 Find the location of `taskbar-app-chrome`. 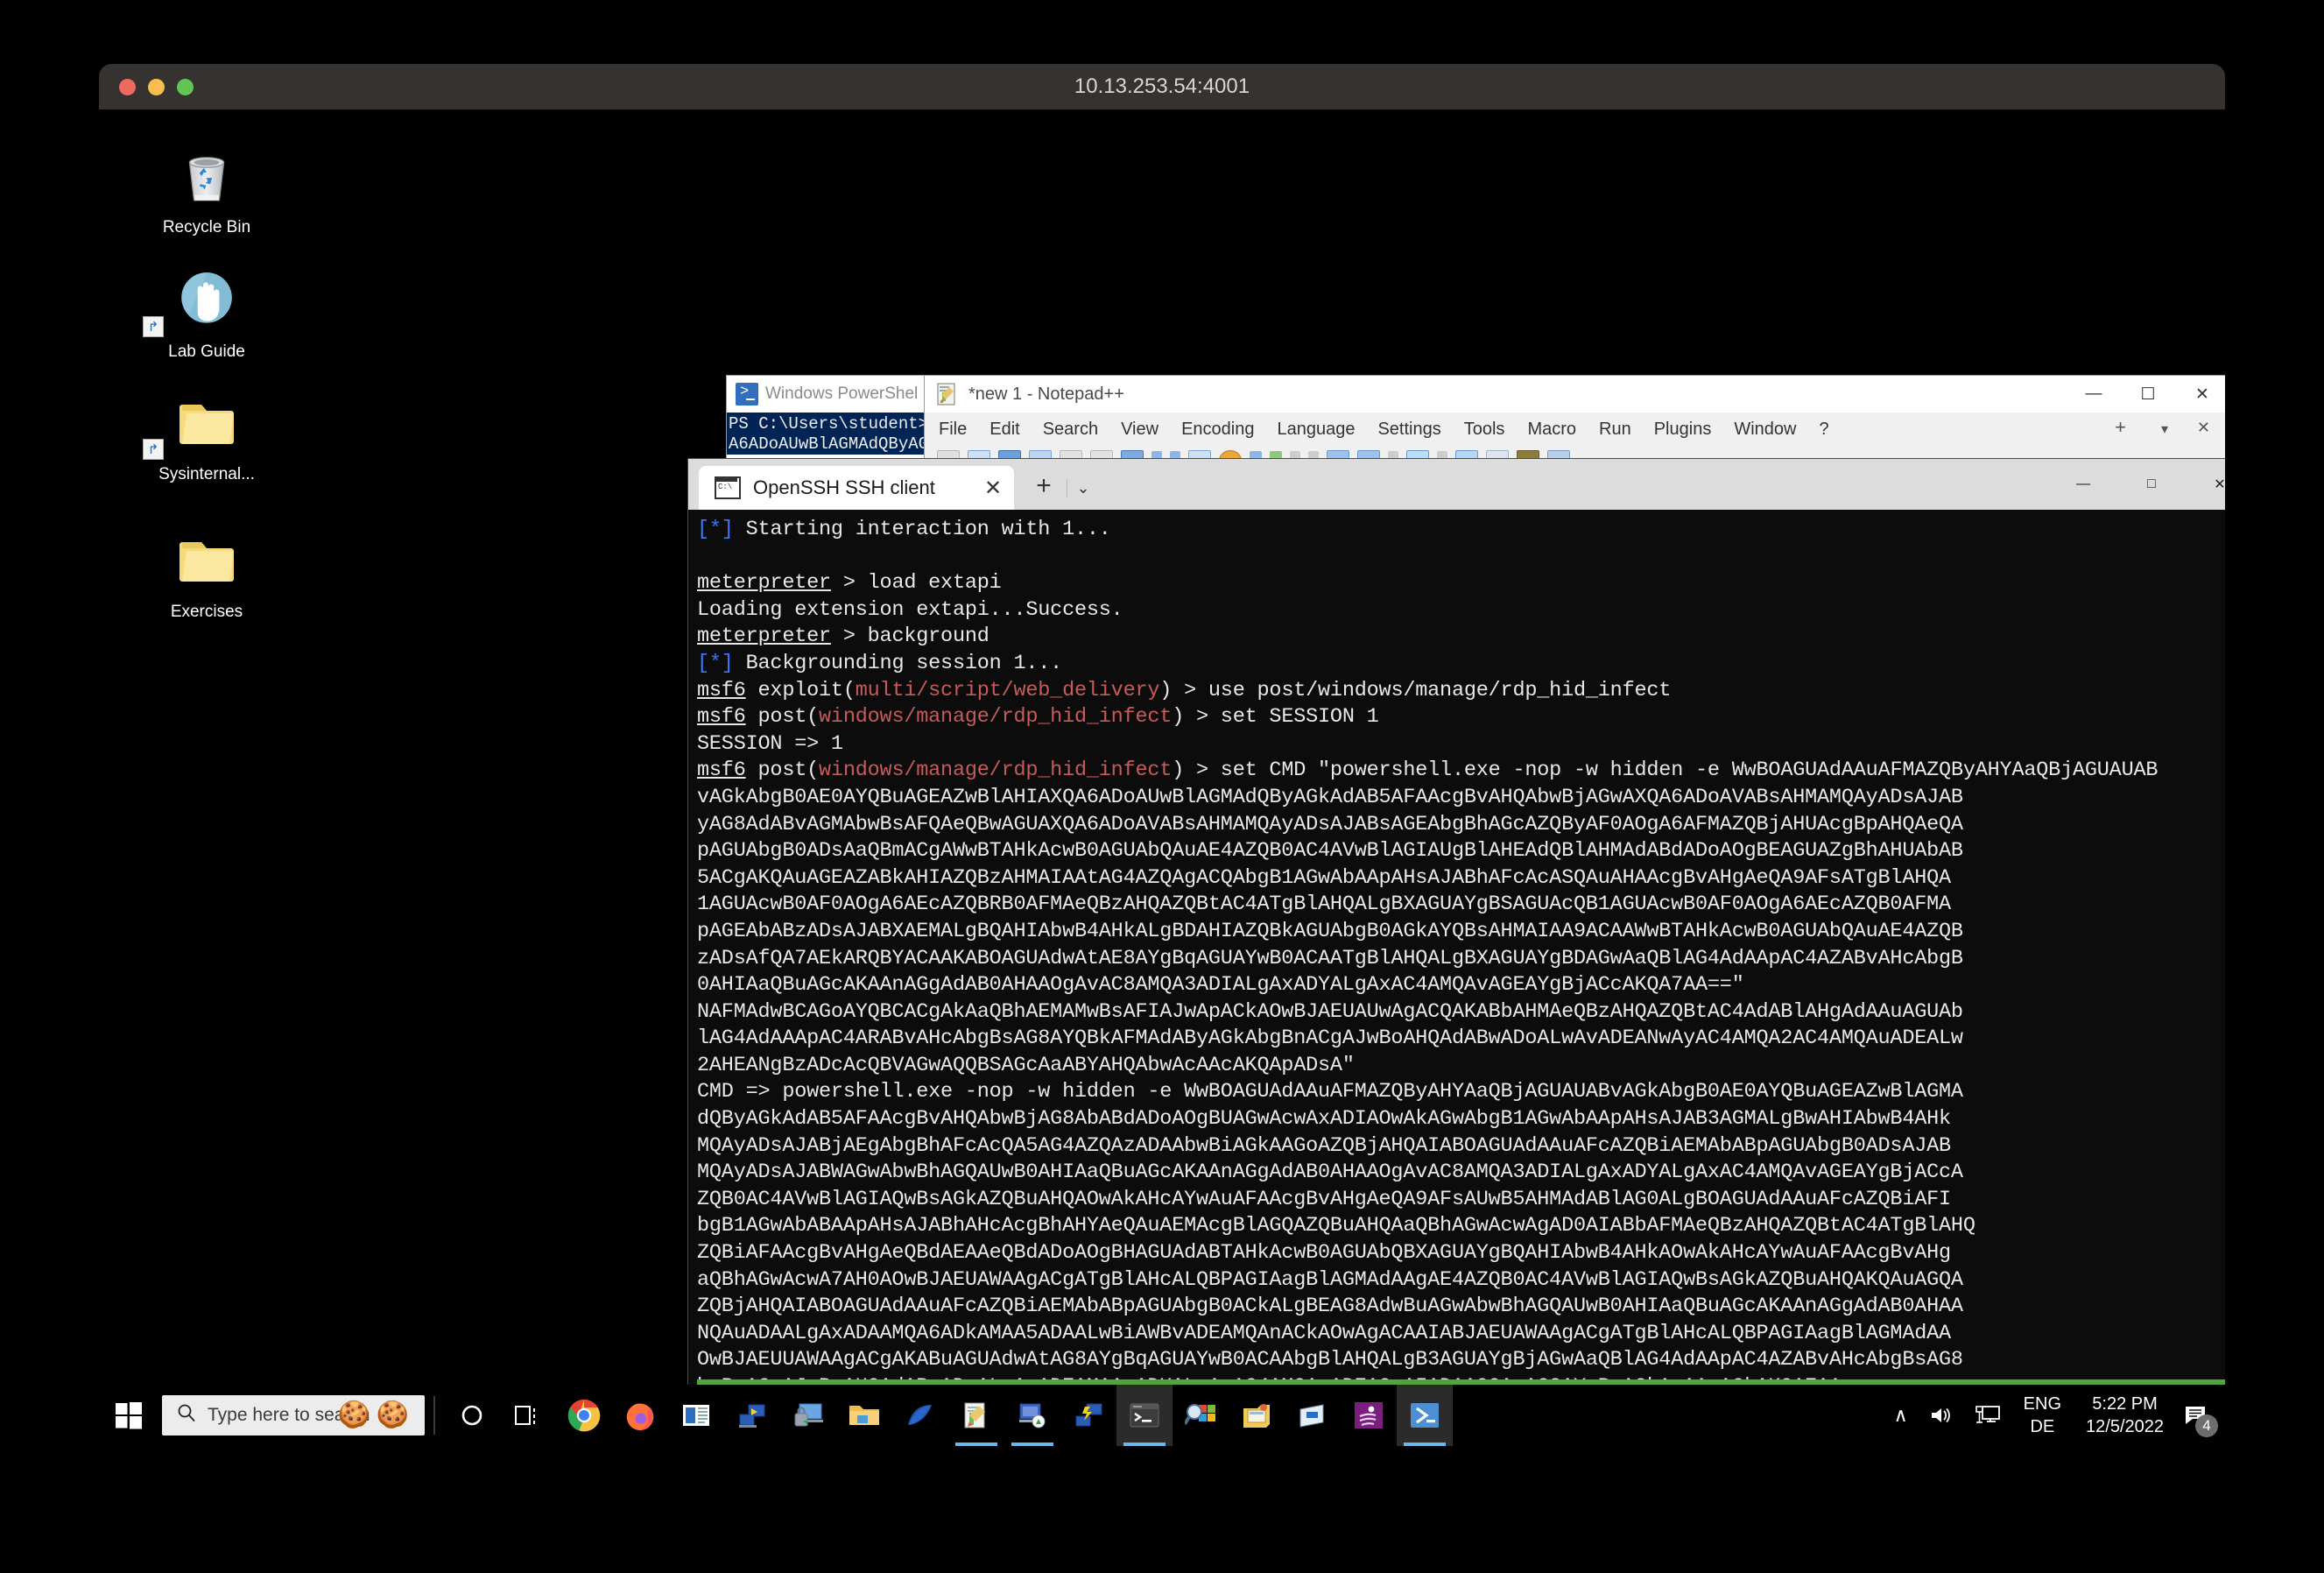

taskbar-app-chrome is located at coordinates (584, 1416).